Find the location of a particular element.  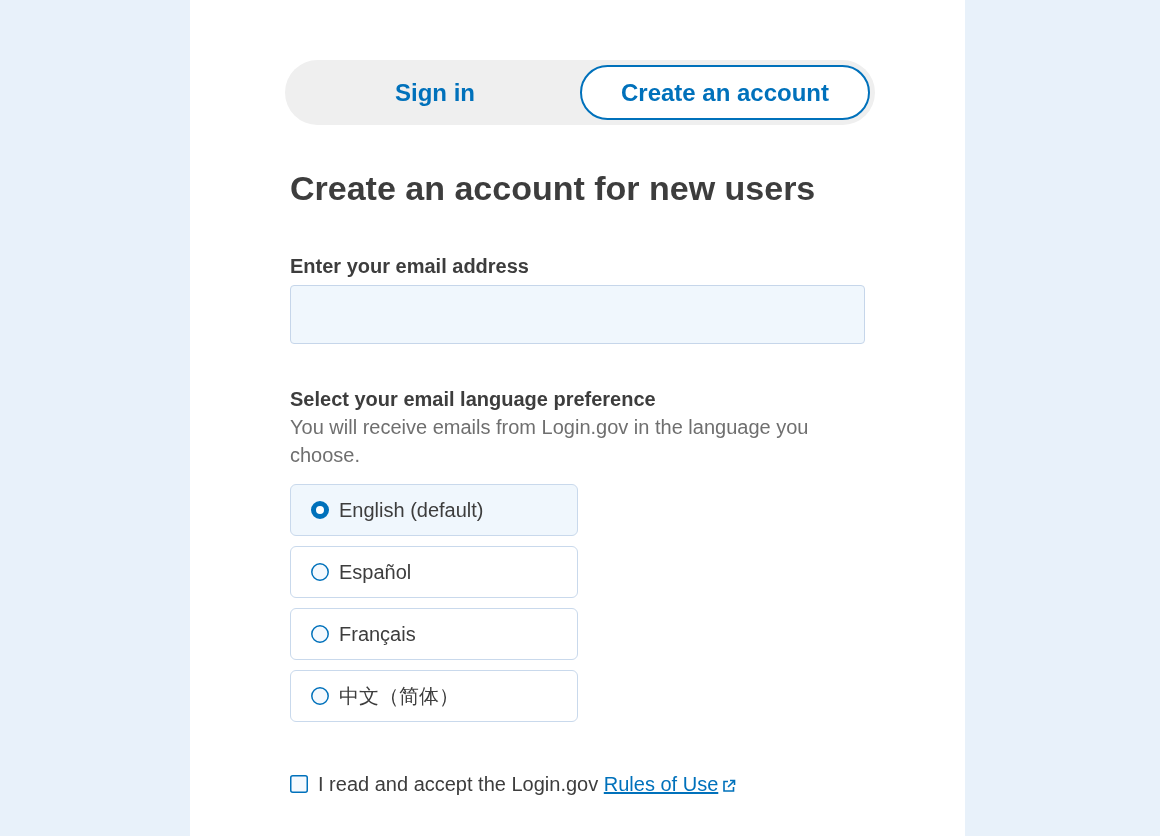

rules-of-use-link: Rules of Use is located at coordinates (670, 784).